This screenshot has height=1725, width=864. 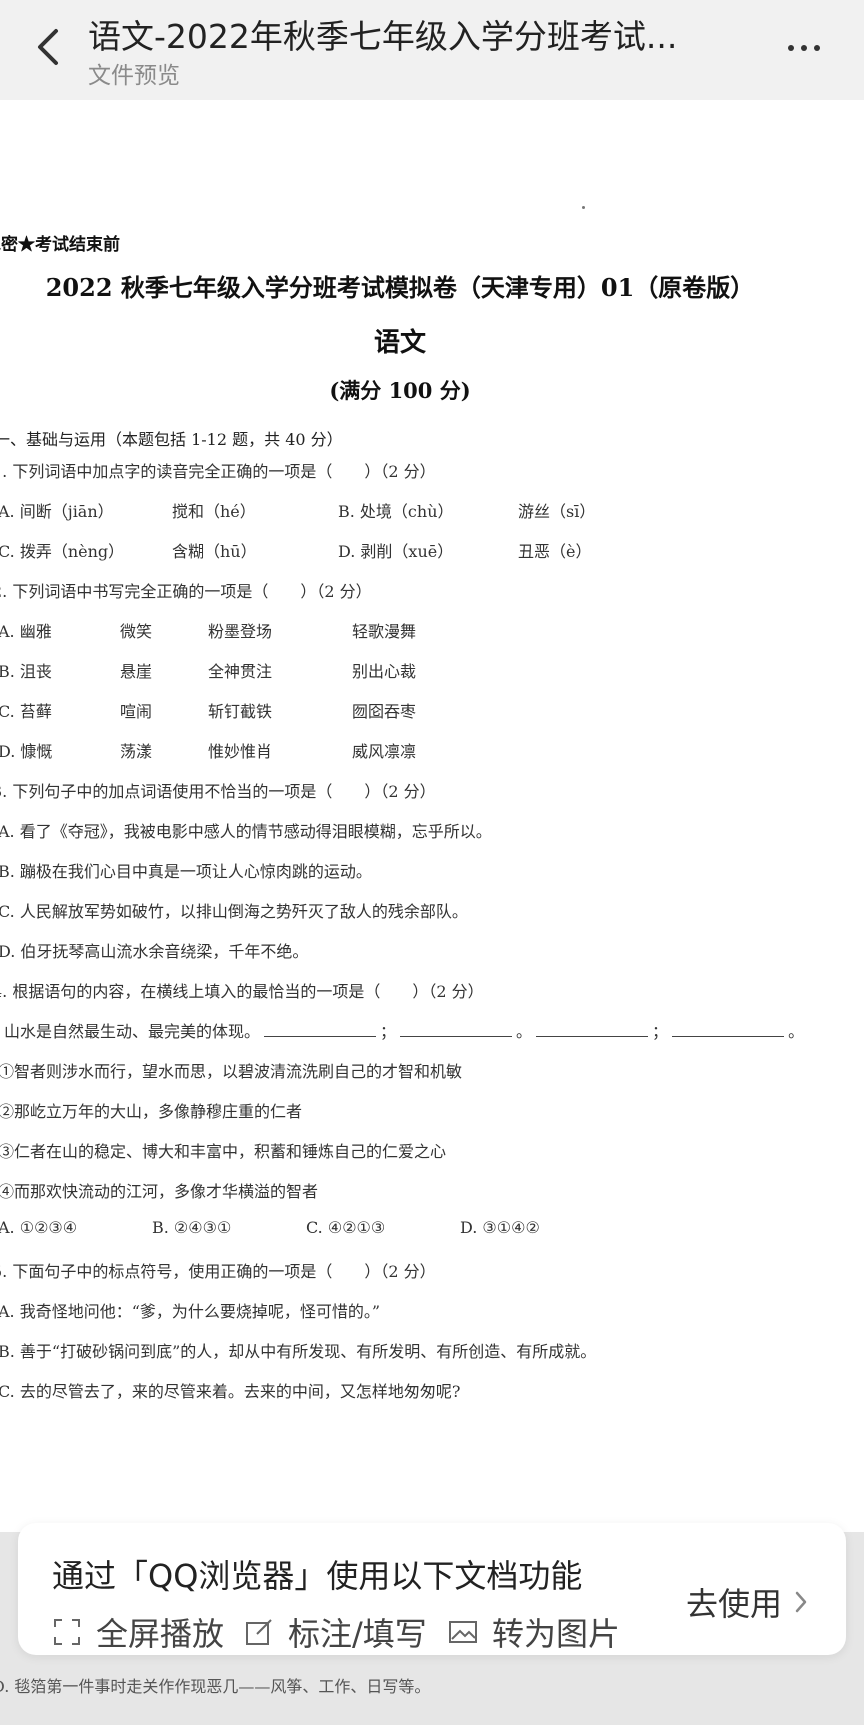 What do you see at coordinates (136, 631) in the screenshot?
I see `q2-a-2: 微笑` at bounding box center [136, 631].